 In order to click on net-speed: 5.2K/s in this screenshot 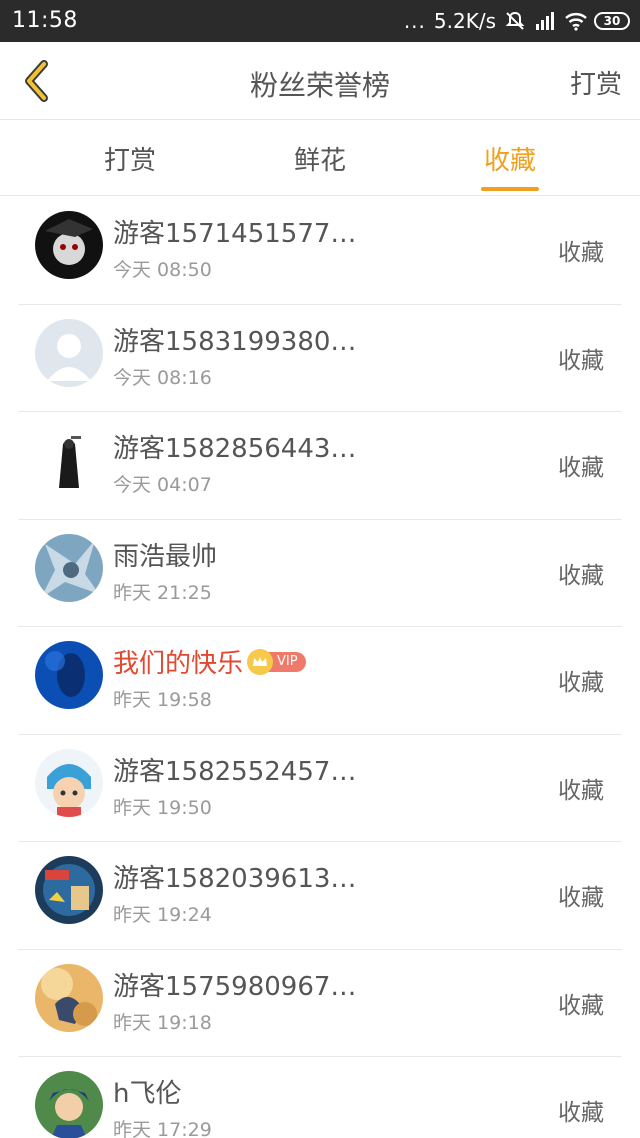, I will do `click(464, 21)`.